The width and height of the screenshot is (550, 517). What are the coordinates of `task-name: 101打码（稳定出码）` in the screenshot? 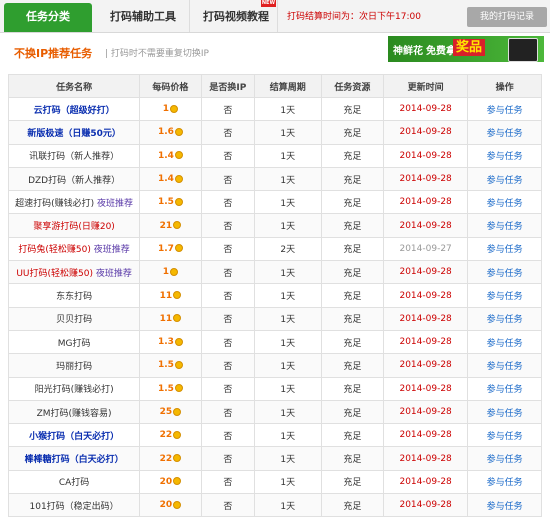 It's located at (74, 507).